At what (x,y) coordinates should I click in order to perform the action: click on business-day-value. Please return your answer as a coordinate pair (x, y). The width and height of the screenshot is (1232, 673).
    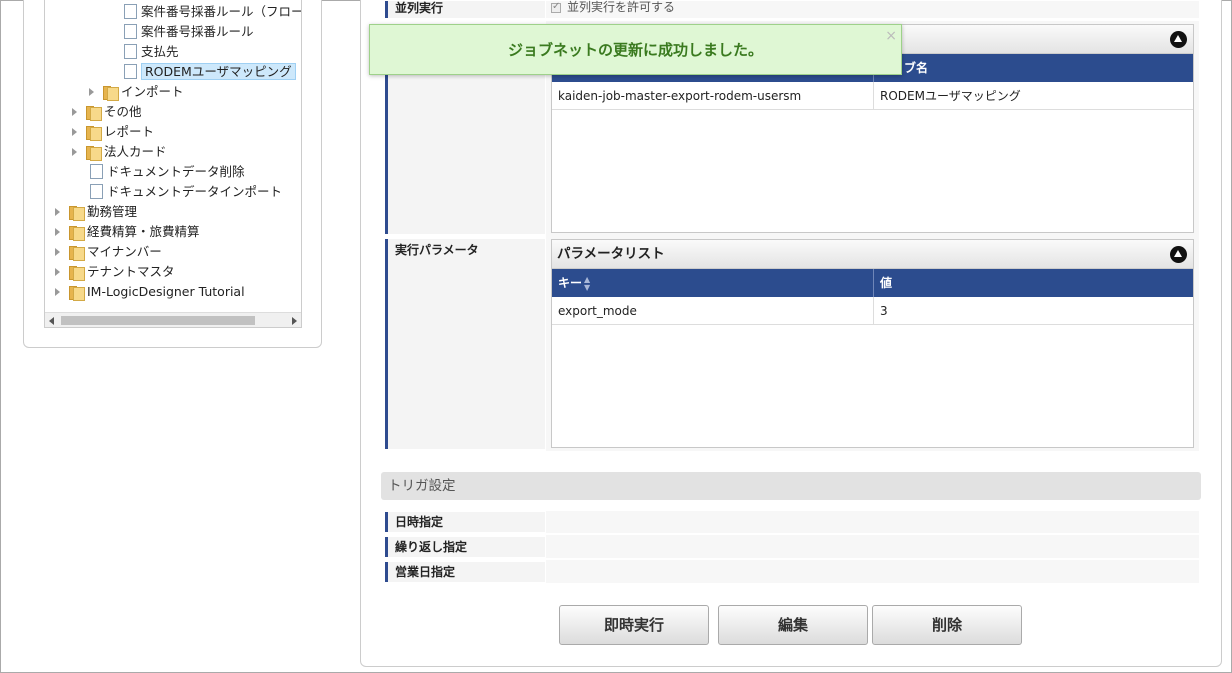
    Looking at the image, I should click on (872, 571).